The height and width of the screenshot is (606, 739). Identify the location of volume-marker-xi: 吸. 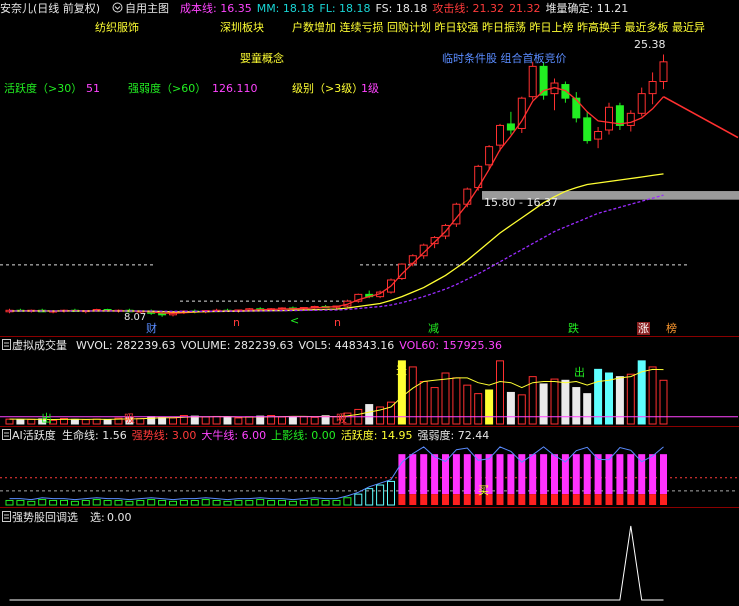
(129, 418).